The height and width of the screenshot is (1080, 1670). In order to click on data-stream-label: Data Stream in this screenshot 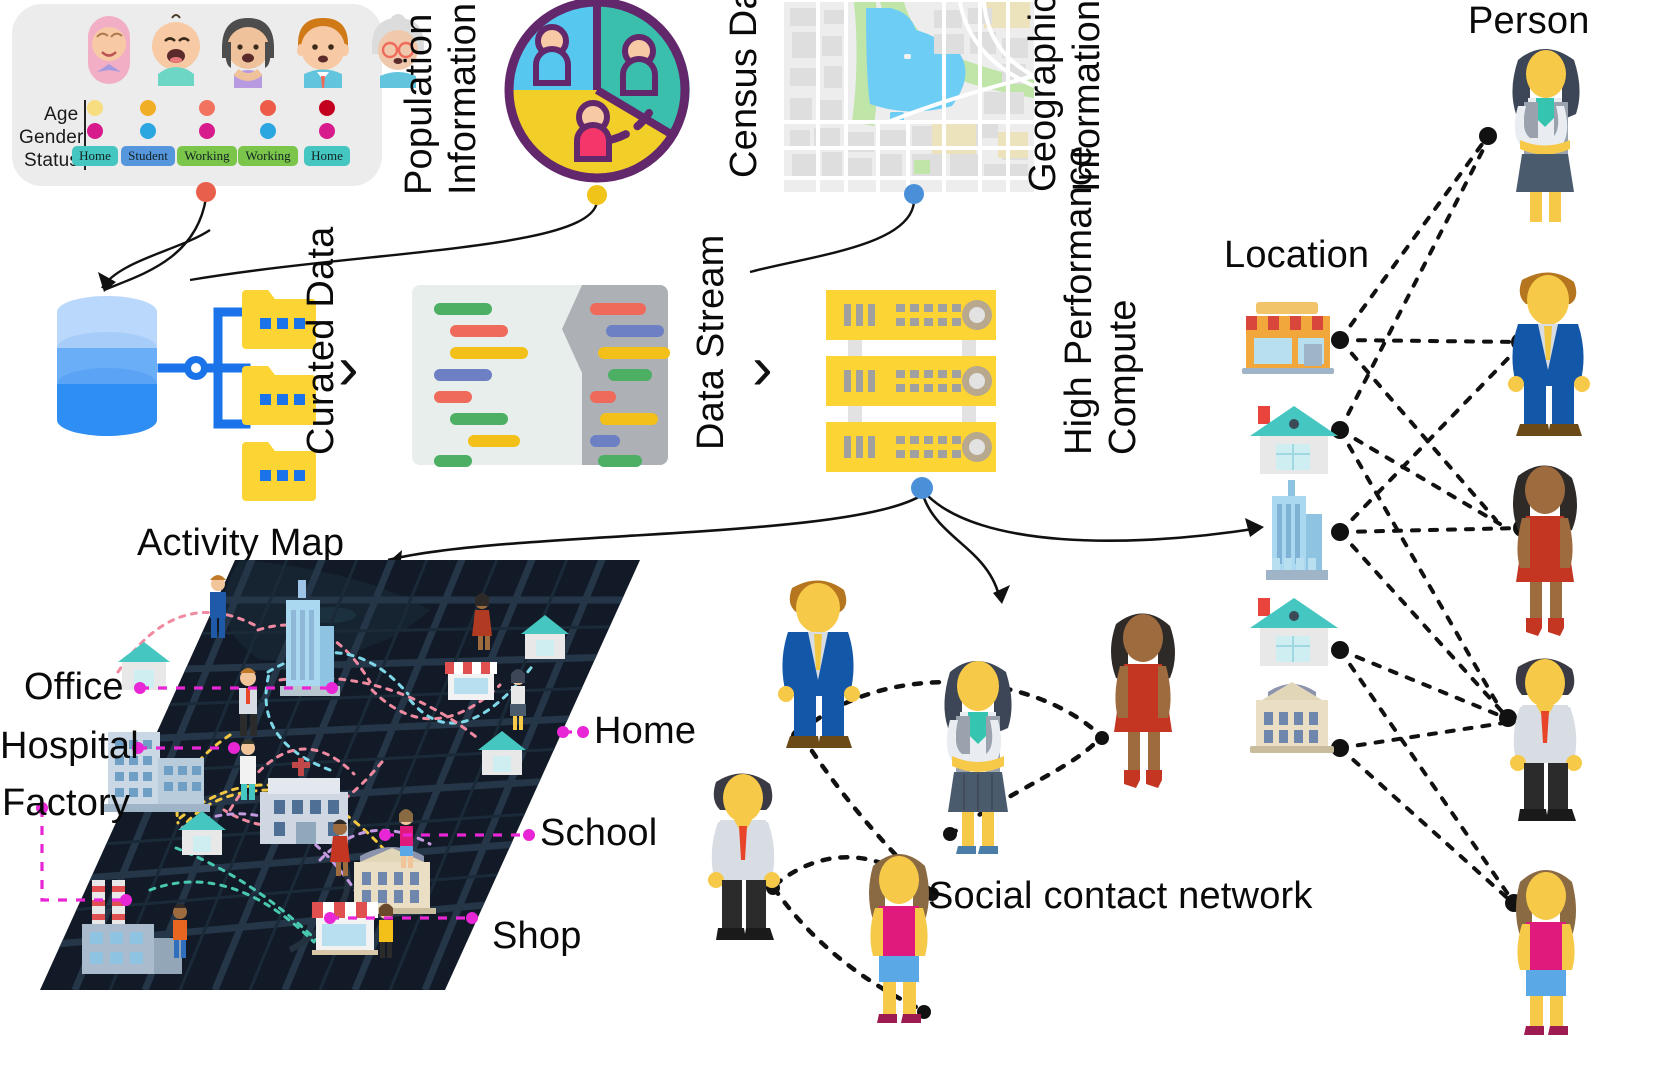, I will do `click(711, 342)`.